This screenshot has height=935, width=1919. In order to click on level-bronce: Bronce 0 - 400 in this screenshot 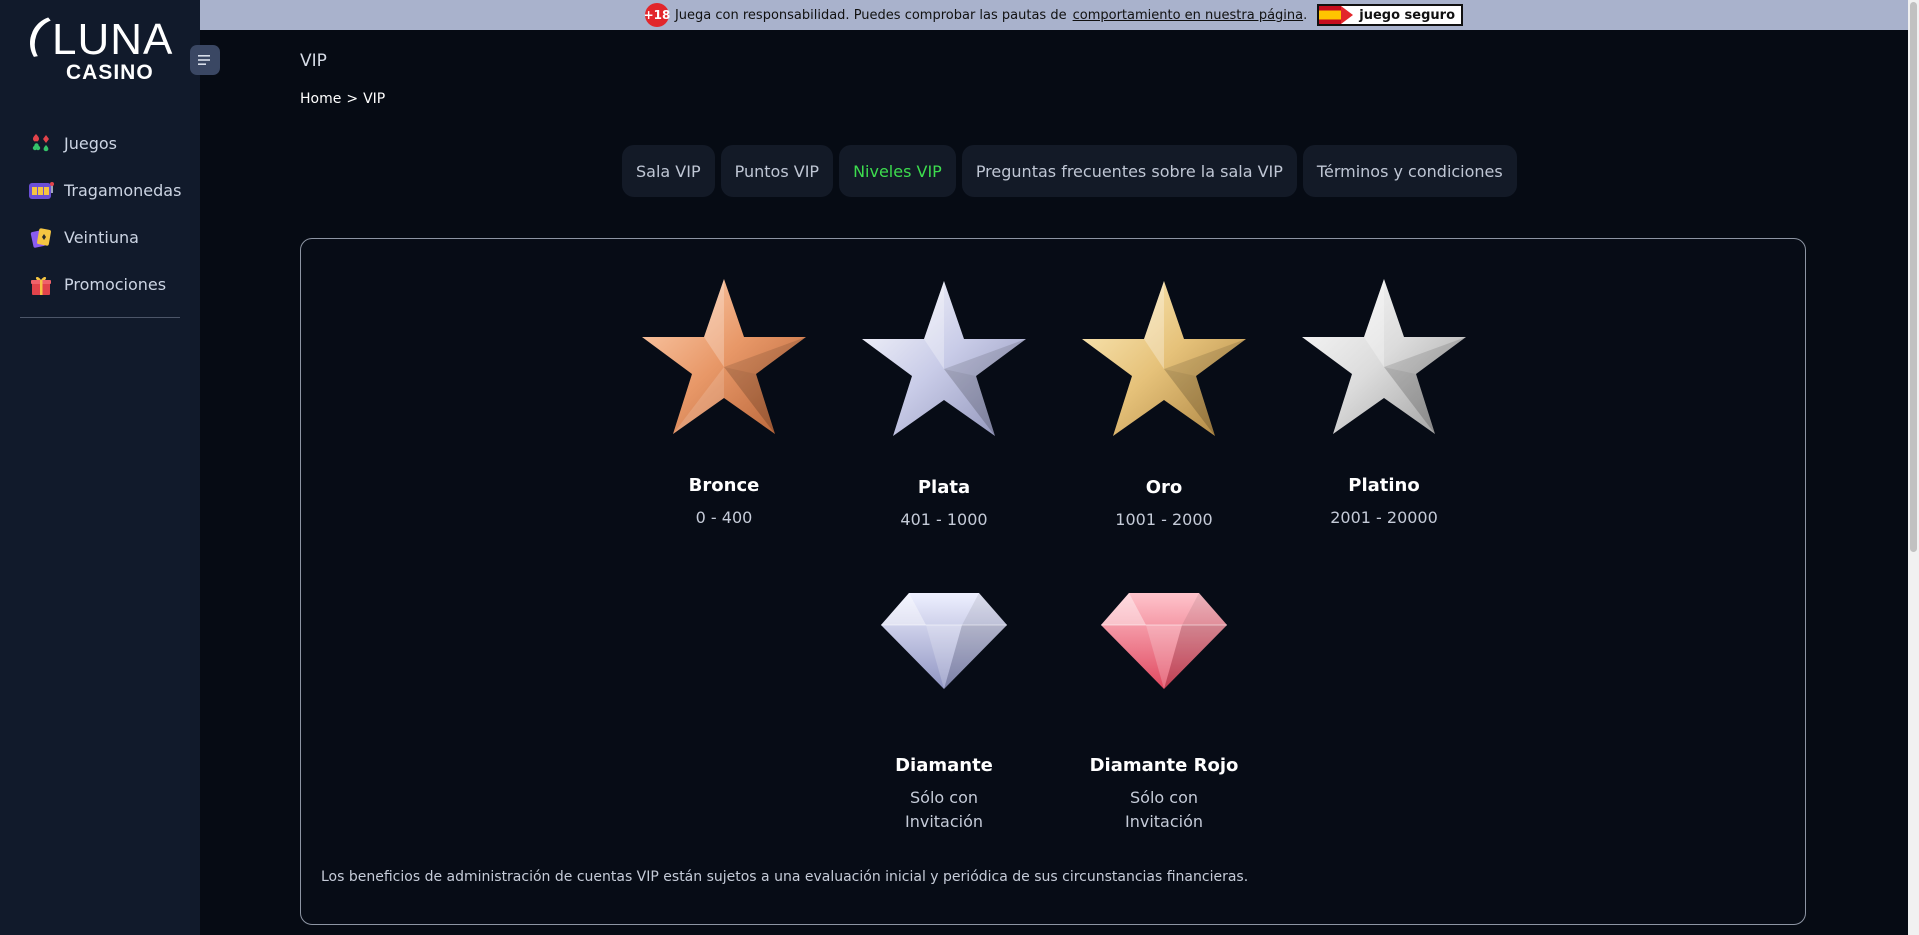, I will do `click(724, 403)`.